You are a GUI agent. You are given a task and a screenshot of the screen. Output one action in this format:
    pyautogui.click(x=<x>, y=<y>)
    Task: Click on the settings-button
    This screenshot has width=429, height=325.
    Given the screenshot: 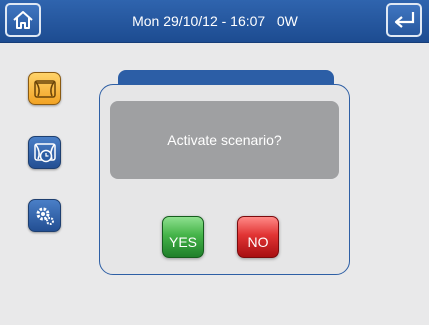 What is the action you would take?
    pyautogui.click(x=44, y=215)
    